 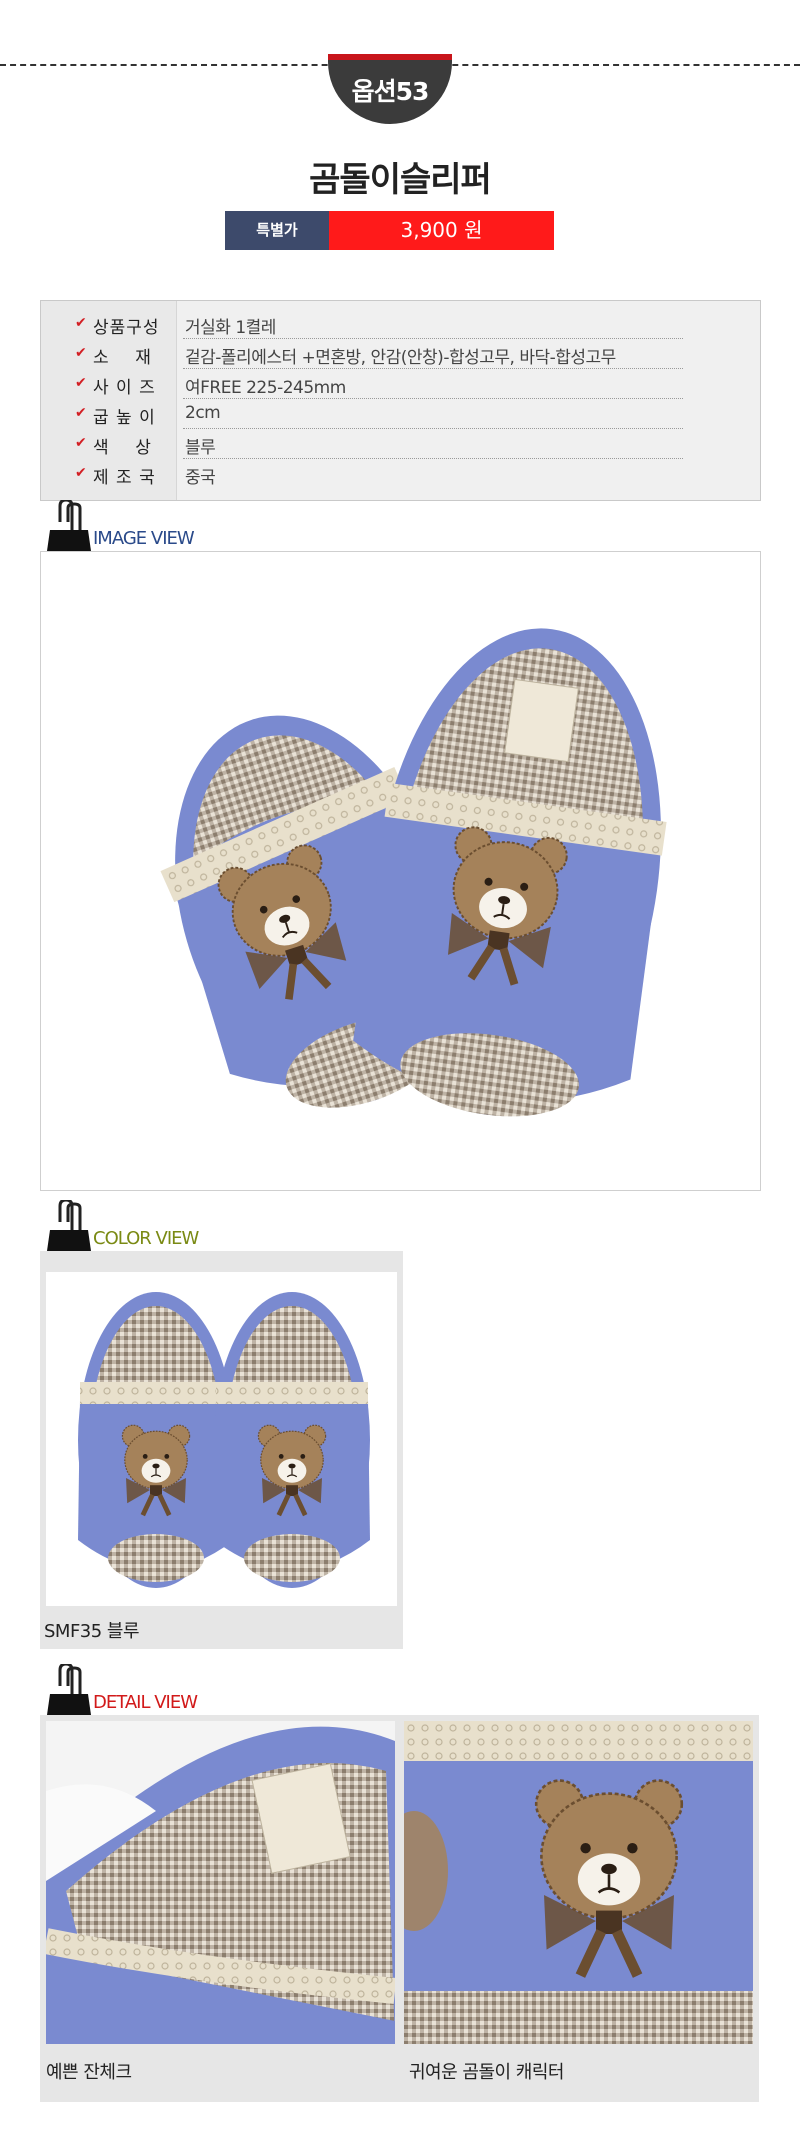 I want to click on option-badge-accent, so click(x=390, y=57).